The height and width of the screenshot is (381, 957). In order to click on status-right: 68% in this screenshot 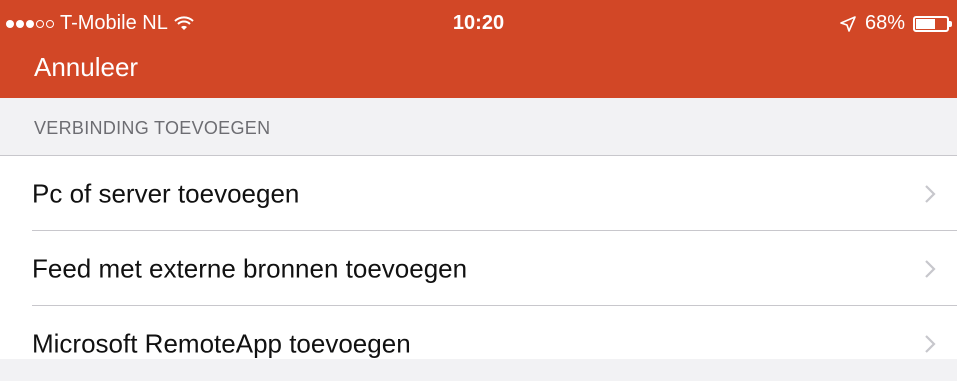, I will do `click(895, 23)`.